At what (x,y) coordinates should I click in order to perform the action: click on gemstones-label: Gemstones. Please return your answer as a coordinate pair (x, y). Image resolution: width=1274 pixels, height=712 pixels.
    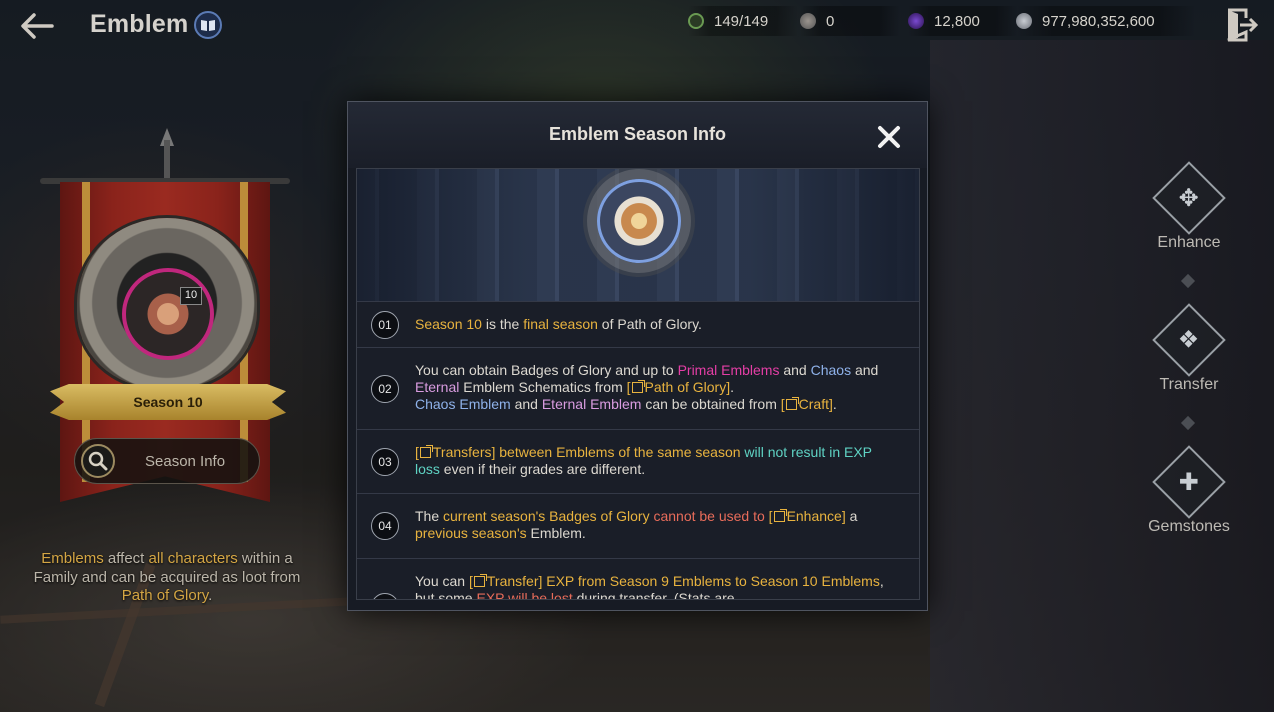
    Looking at the image, I should click on (1189, 526).